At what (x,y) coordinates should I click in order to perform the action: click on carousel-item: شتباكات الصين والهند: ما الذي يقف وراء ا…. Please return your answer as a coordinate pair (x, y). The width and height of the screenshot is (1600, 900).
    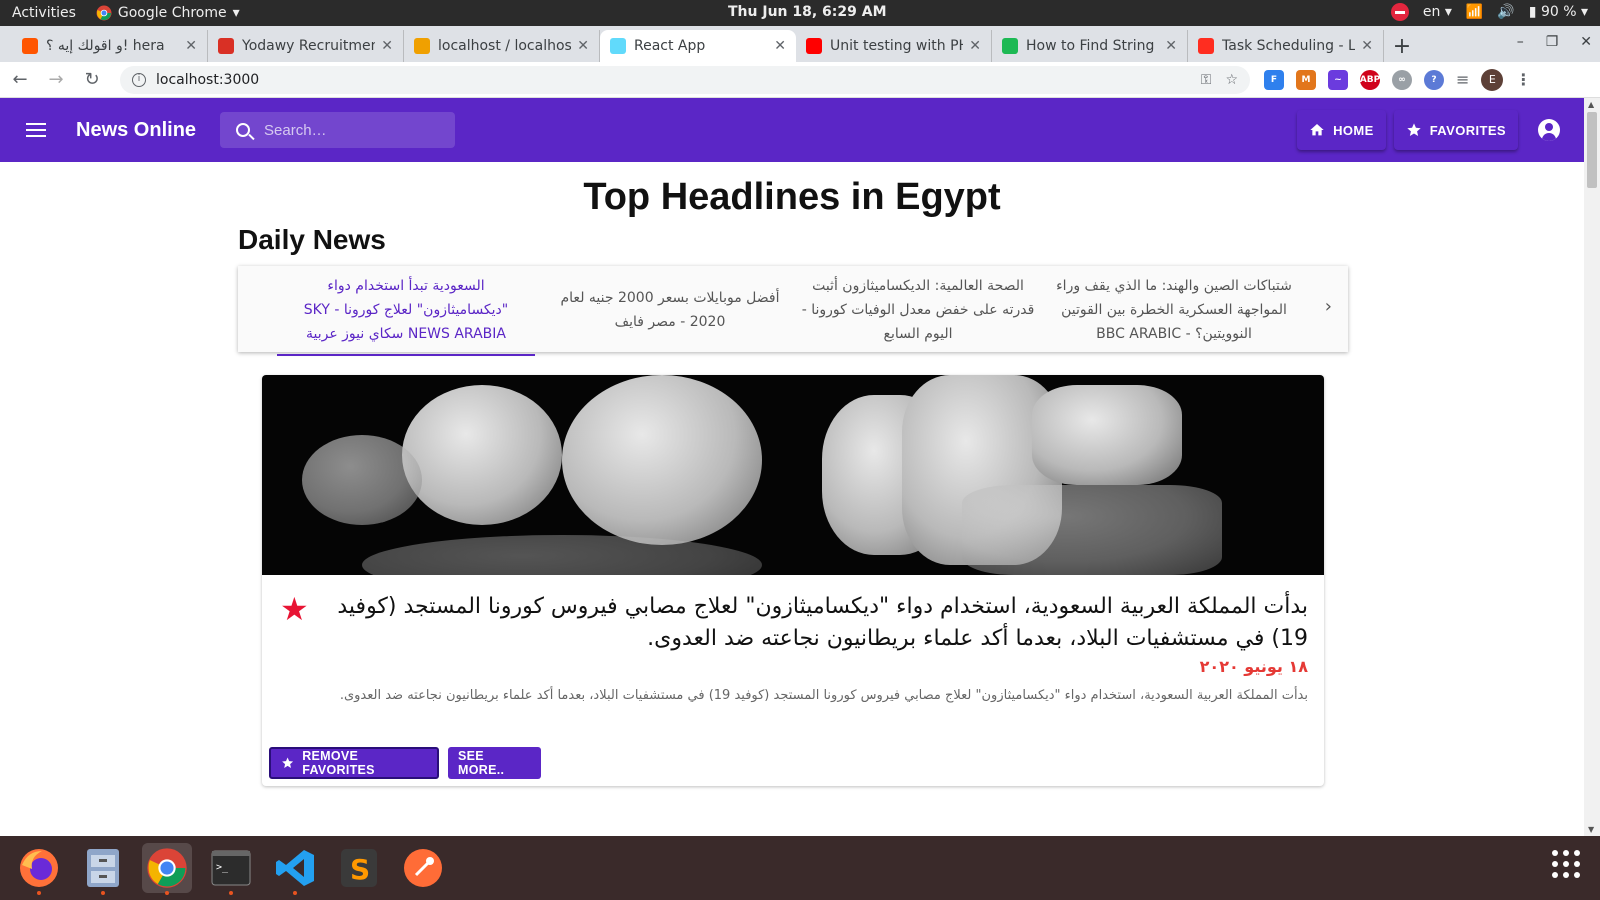
    Looking at the image, I should click on (1174, 310).